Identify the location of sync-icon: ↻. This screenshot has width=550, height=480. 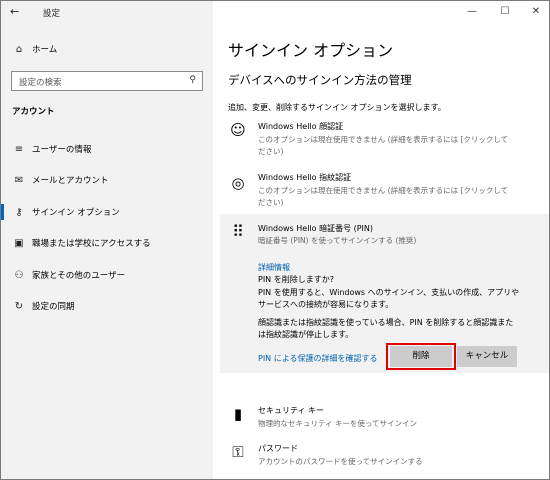
(19, 306).